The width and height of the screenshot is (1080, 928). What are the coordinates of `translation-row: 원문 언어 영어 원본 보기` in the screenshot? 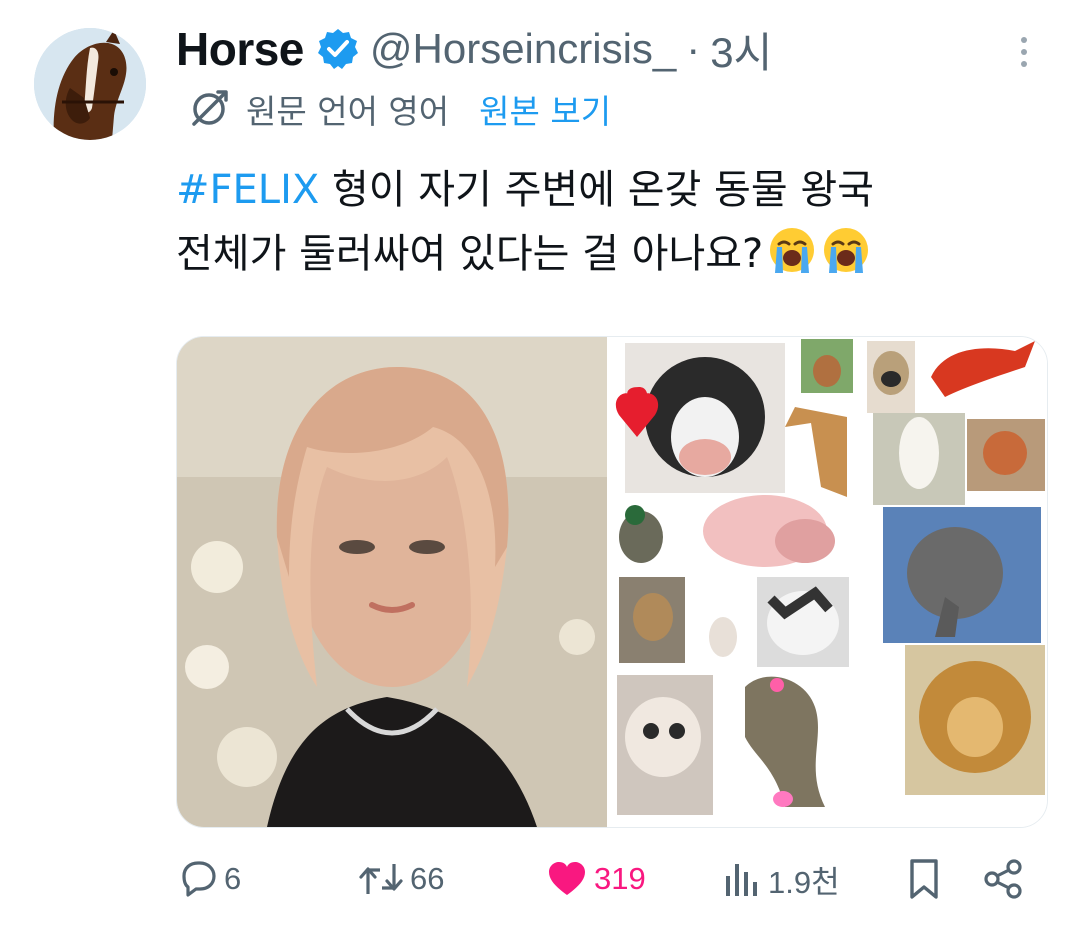 It's located at (399, 109).